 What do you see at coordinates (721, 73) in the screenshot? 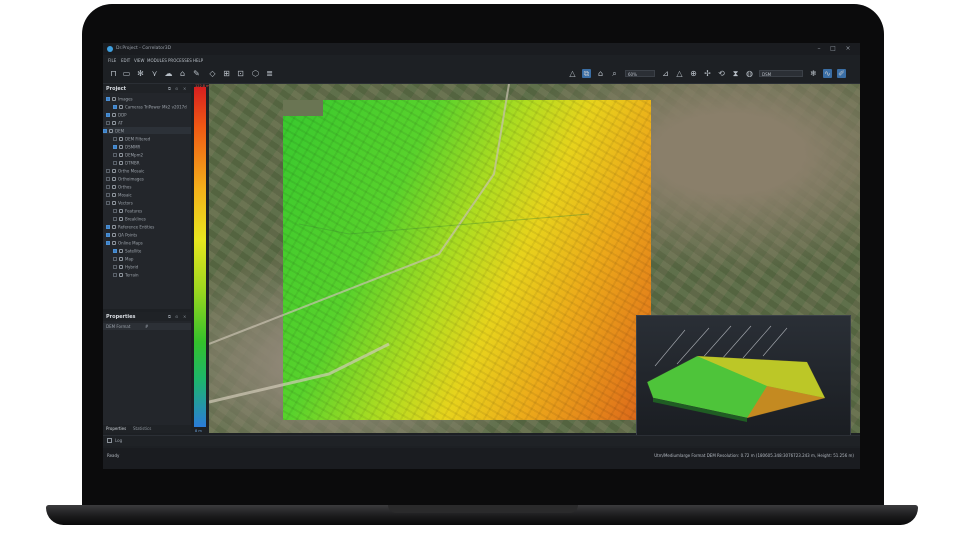
I see `pan-icon: ⟲` at bounding box center [721, 73].